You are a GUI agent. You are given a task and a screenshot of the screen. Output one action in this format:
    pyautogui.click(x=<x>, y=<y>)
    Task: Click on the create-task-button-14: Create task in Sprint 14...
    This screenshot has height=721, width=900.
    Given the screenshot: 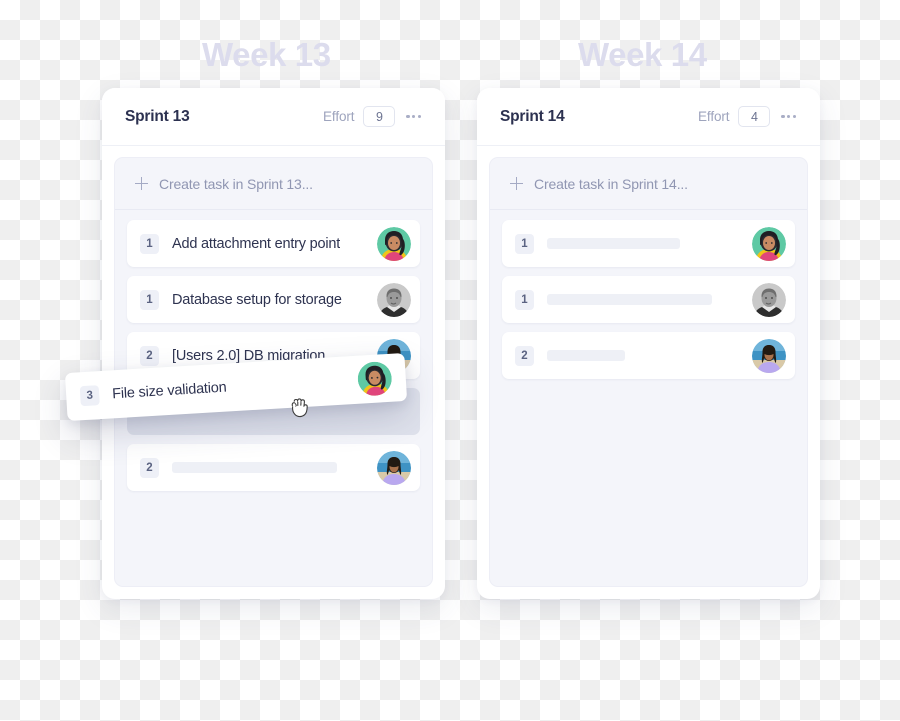 What is the action you would take?
    pyautogui.click(x=648, y=184)
    